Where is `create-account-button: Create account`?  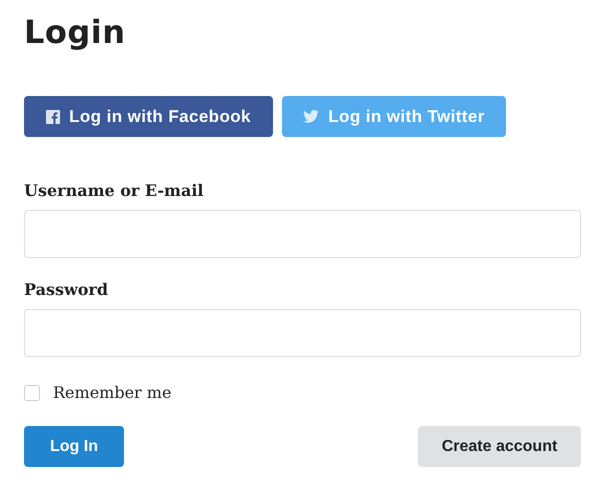 create-account-button: Create account is located at coordinates (499, 446).